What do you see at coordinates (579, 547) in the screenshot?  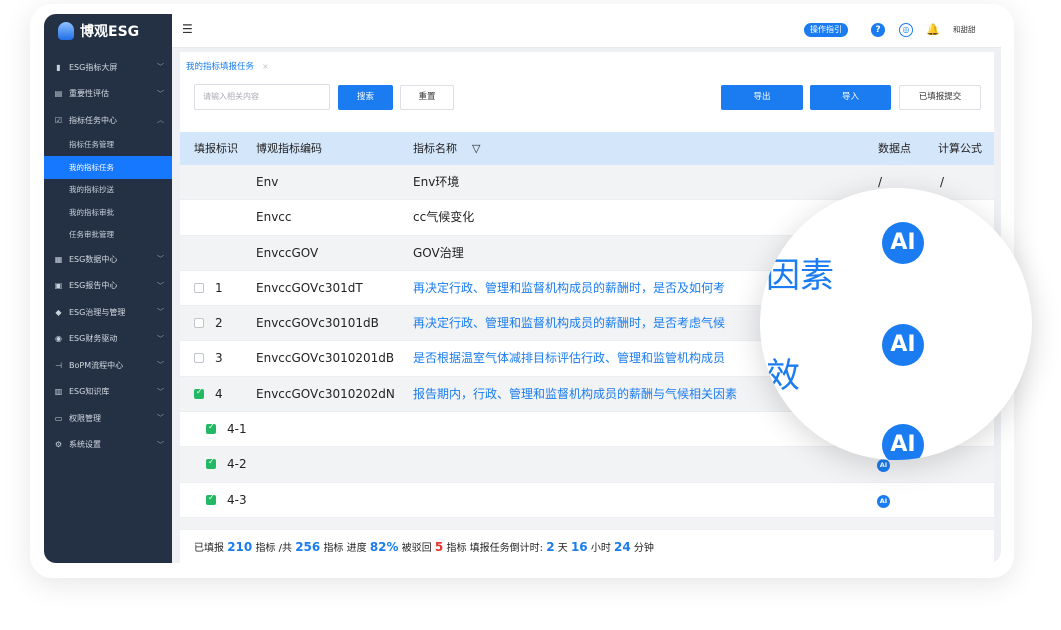 I see `hours-value: 16` at bounding box center [579, 547].